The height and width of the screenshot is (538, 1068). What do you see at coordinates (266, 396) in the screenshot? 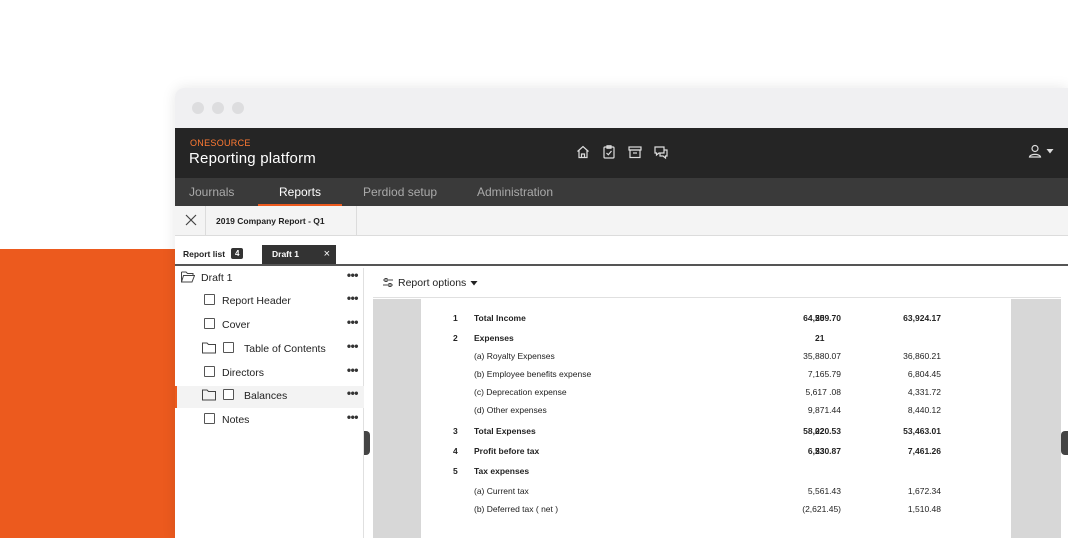
I see `sidebar-item-label: Balances` at bounding box center [266, 396].